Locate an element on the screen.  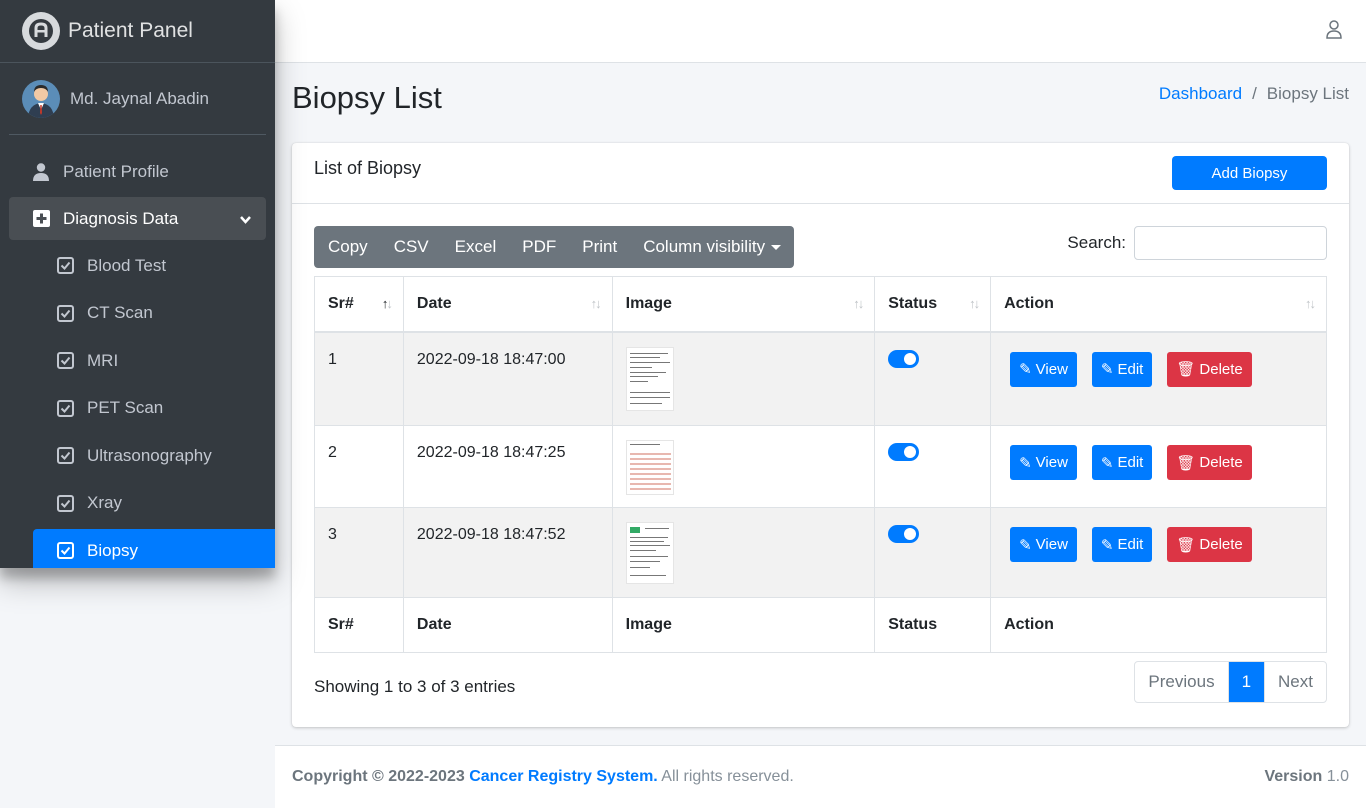
sidebar-item-blood-test: Blood Test is located at coordinates (137, 266).